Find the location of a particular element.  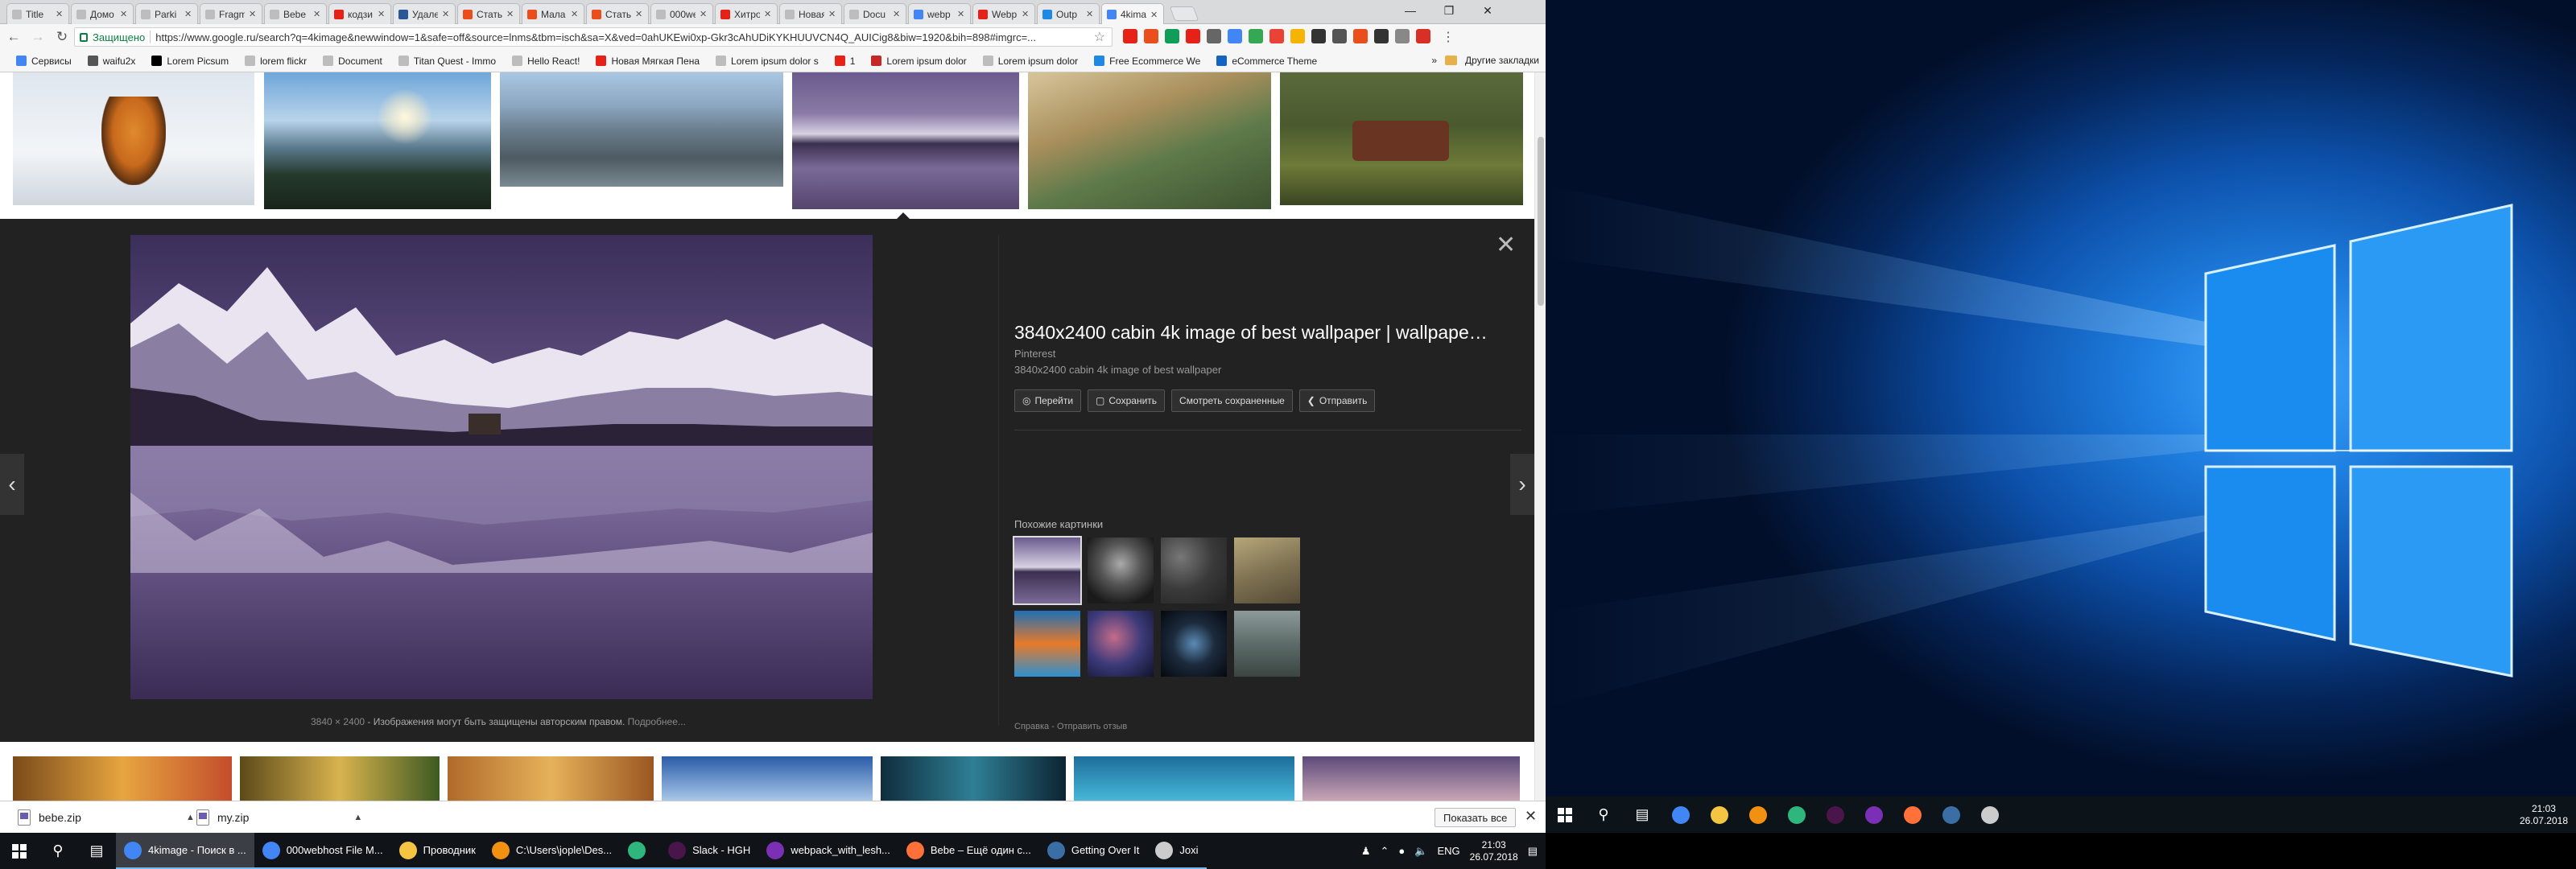

clock: 21:03 26.07.2018 is located at coordinates (1494, 851).